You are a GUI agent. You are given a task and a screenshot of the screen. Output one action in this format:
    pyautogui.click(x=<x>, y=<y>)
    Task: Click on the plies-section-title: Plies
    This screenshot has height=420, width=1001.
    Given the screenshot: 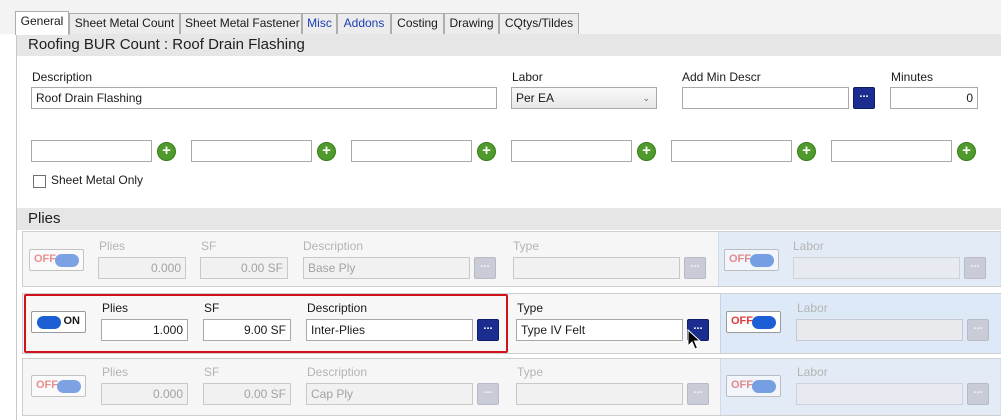 What is the action you would take?
    pyautogui.click(x=509, y=219)
    